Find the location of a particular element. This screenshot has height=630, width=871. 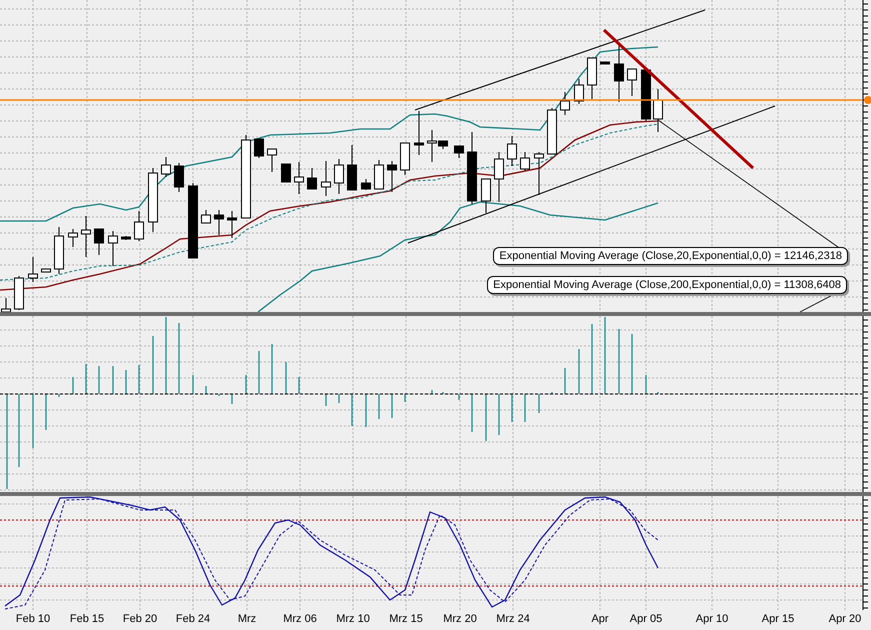

axis-label: Feb 15 is located at coordinates (87, 619).